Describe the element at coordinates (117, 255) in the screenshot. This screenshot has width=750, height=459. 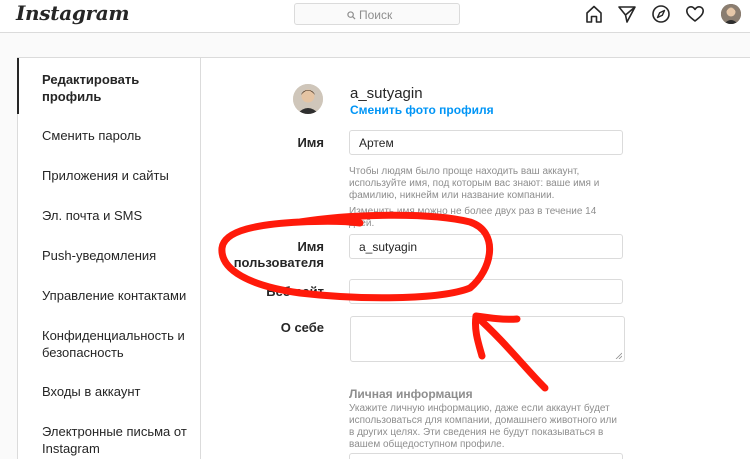
I see `sidebar-item-push-notifications: Push-уведомления` at that location.